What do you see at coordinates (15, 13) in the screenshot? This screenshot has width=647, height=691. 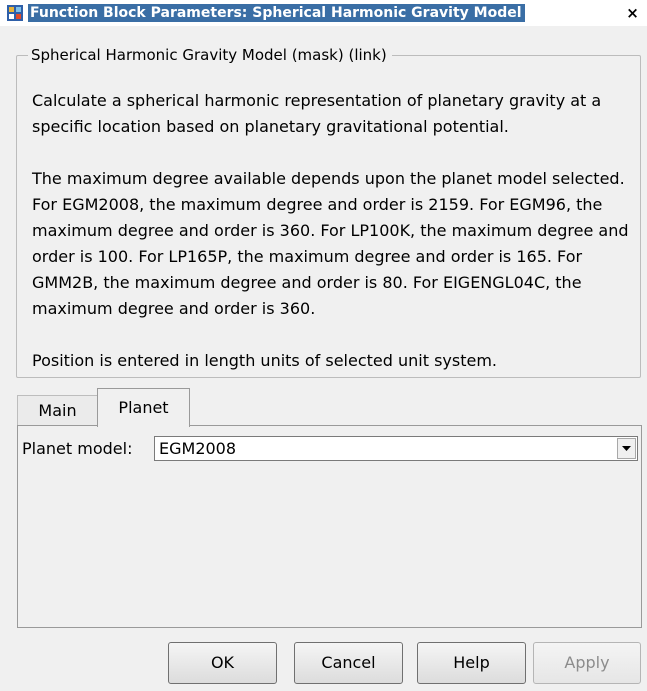 I see `simulink-block-icon` at bounding box center [15, 13].